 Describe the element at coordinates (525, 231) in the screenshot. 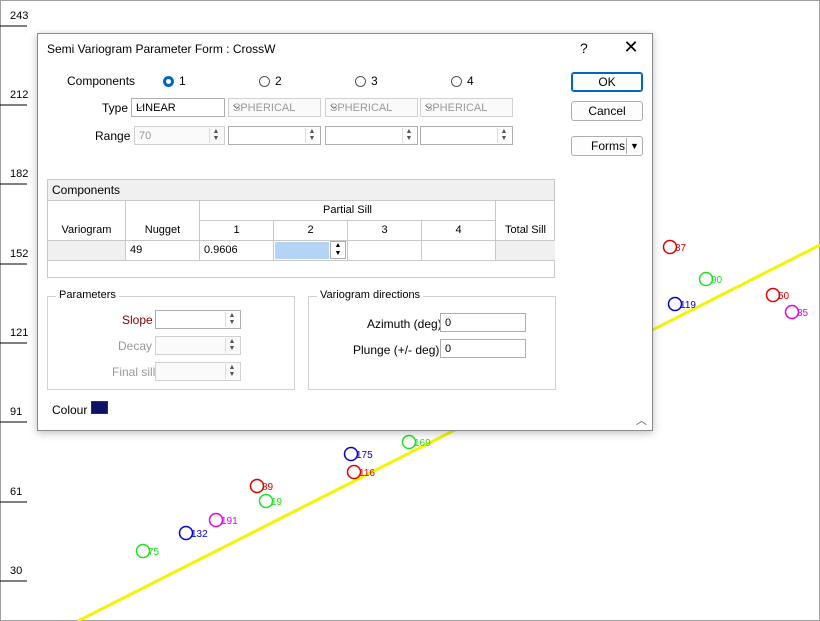

I see `column-header-total-sill: Total Sill` at that location.